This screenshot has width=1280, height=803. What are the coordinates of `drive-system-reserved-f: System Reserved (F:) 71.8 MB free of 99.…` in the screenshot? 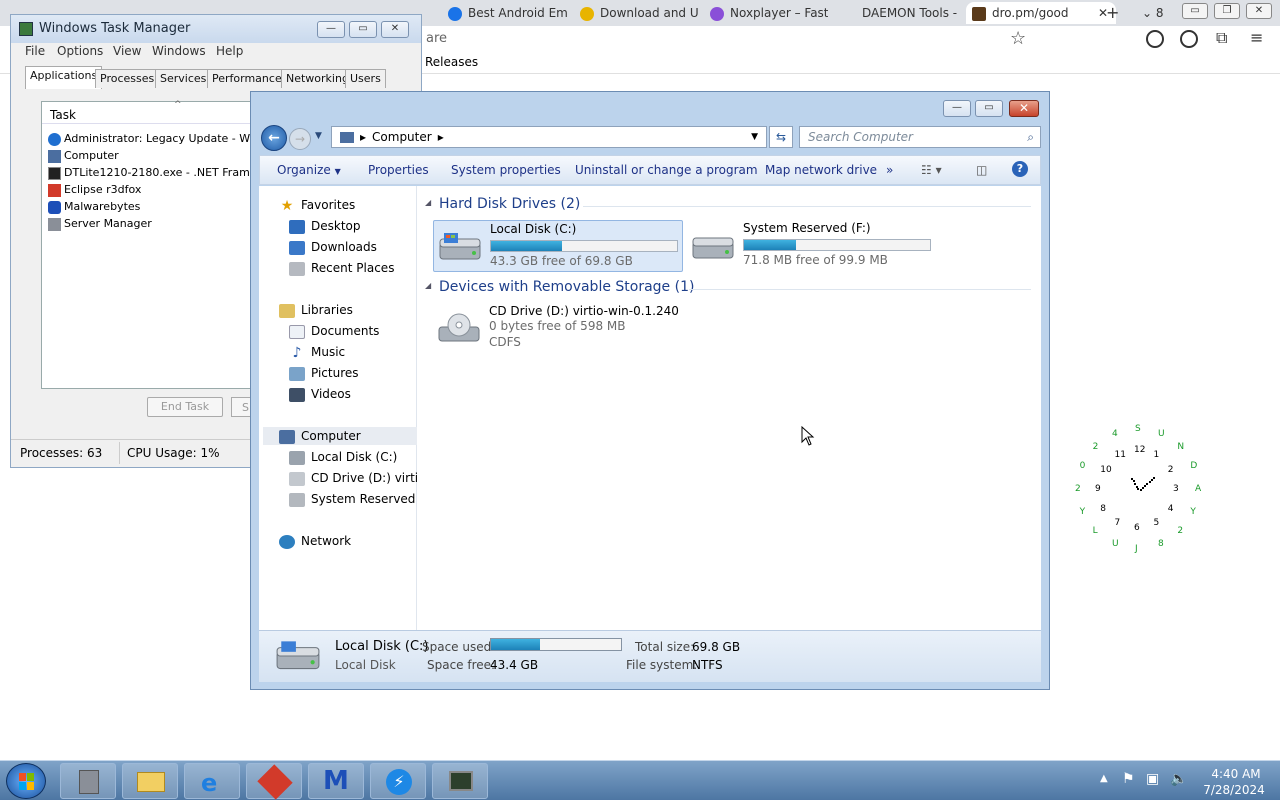 It's located at (817, 246).